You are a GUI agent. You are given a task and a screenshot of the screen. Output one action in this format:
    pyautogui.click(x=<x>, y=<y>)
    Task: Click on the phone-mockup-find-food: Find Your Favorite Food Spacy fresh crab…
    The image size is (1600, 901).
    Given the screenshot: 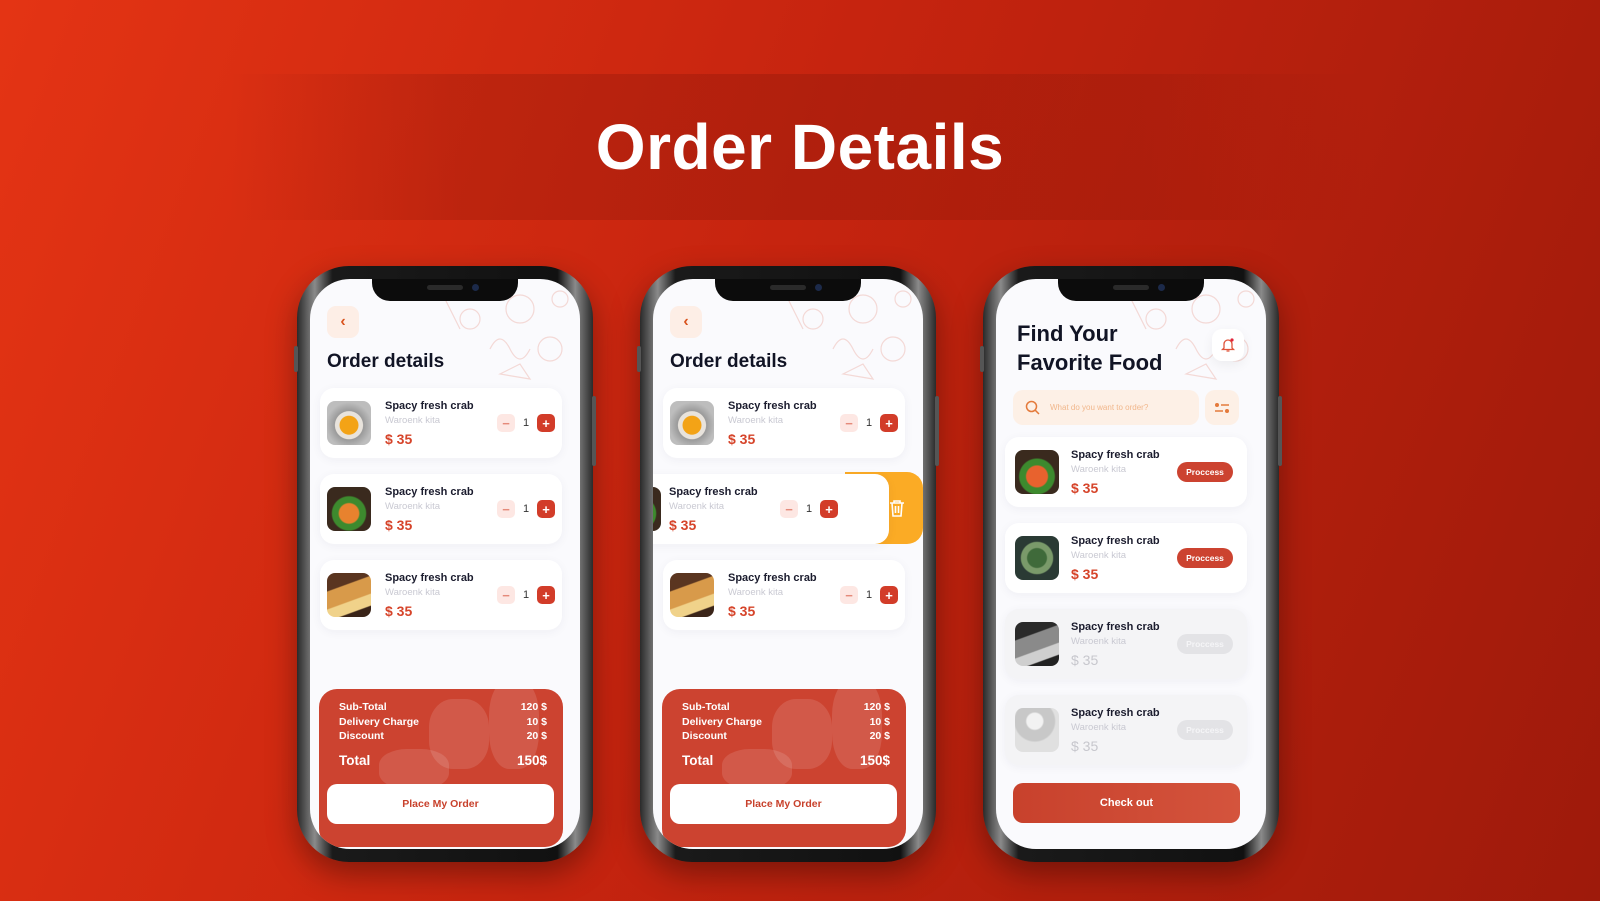 What is the action you would take?
    pyautogui.click(x=1131, y=564)
    